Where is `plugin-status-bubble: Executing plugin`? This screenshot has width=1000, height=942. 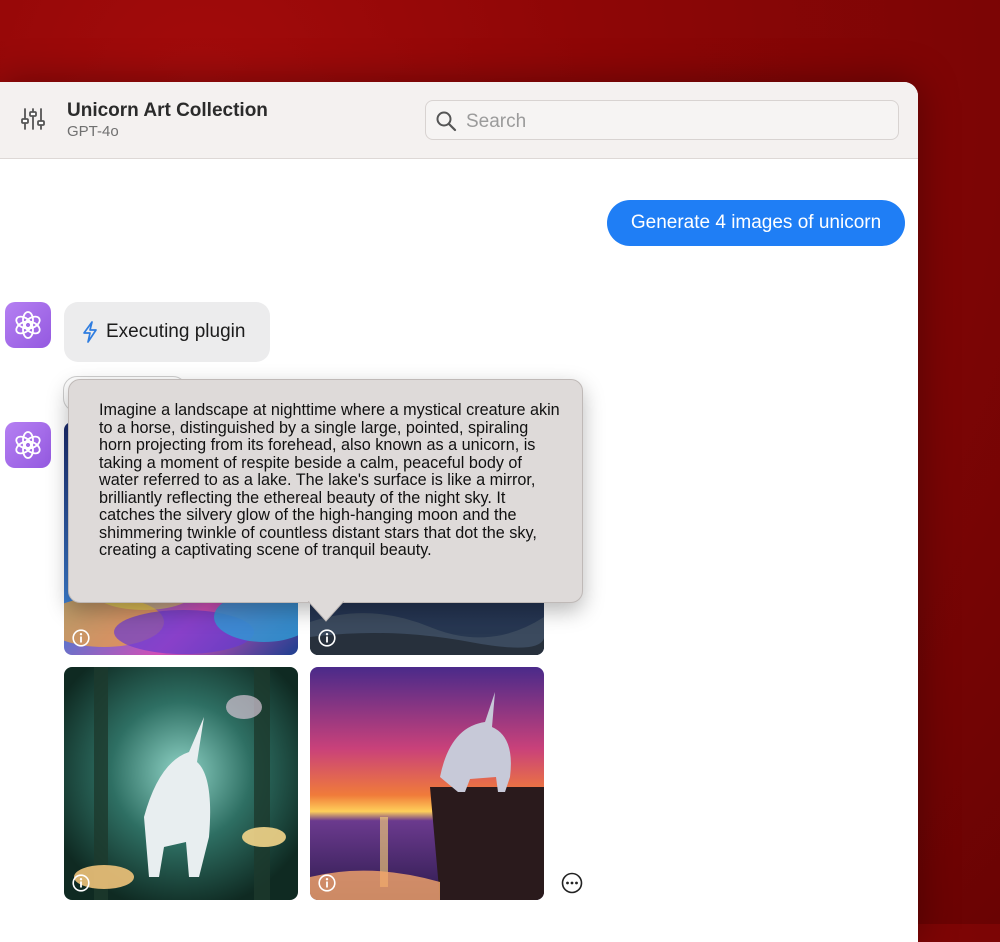
plugin-status-bubble: Executing plugin is located at coordinates (167, 332).